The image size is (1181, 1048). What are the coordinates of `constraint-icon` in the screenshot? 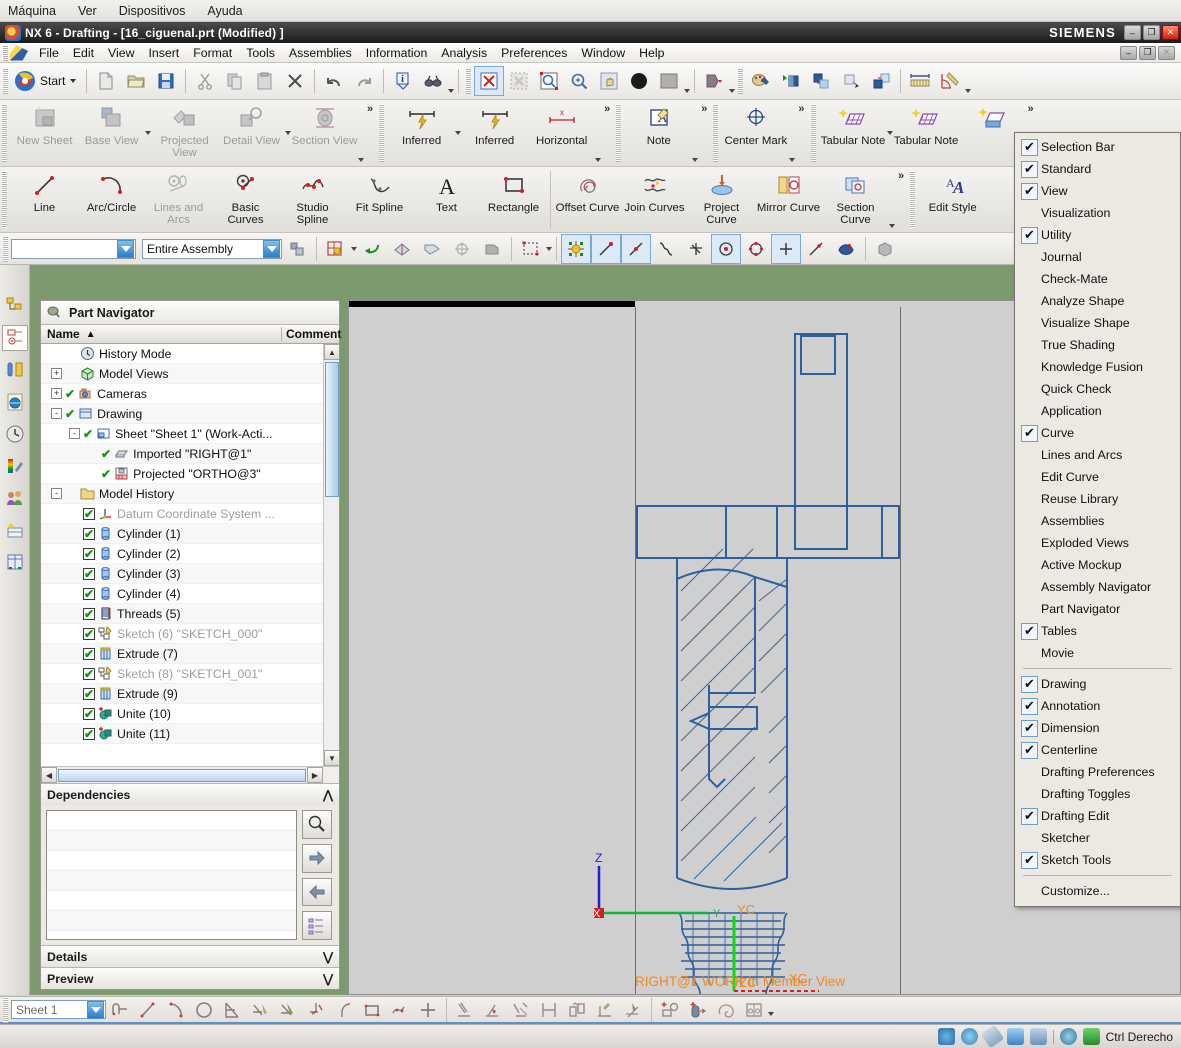 It's located at (465, 1010).